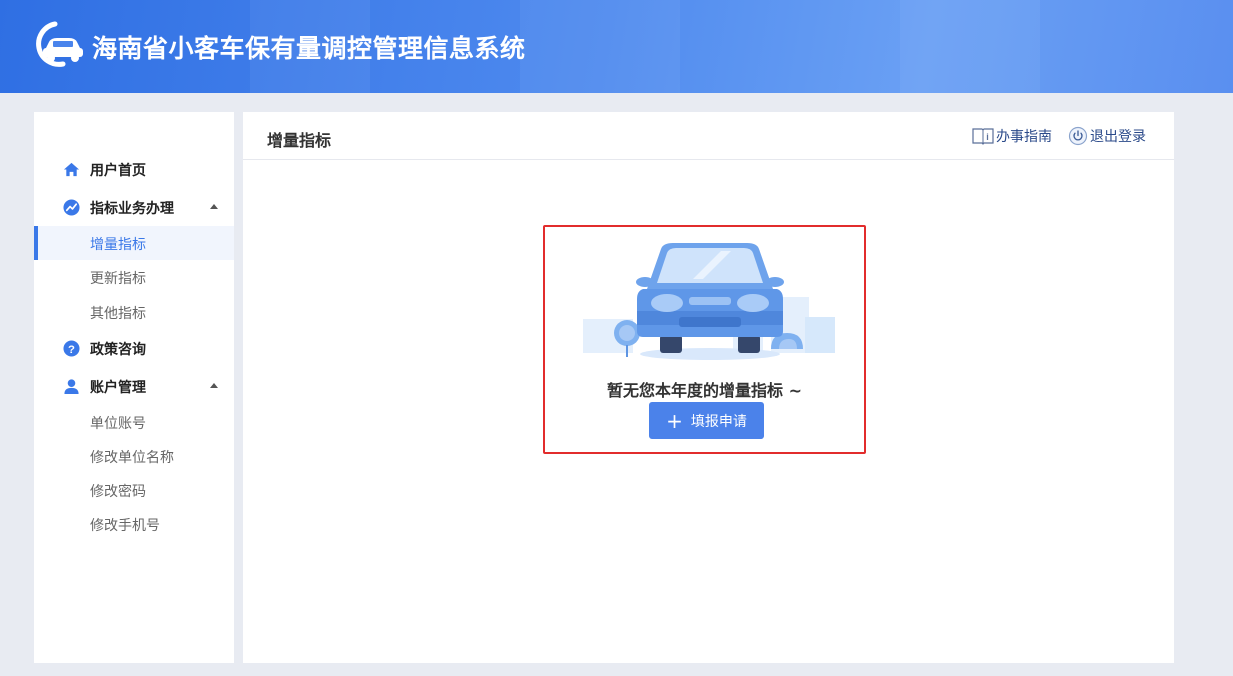  I want to click on home-icon, so click(71, 169).